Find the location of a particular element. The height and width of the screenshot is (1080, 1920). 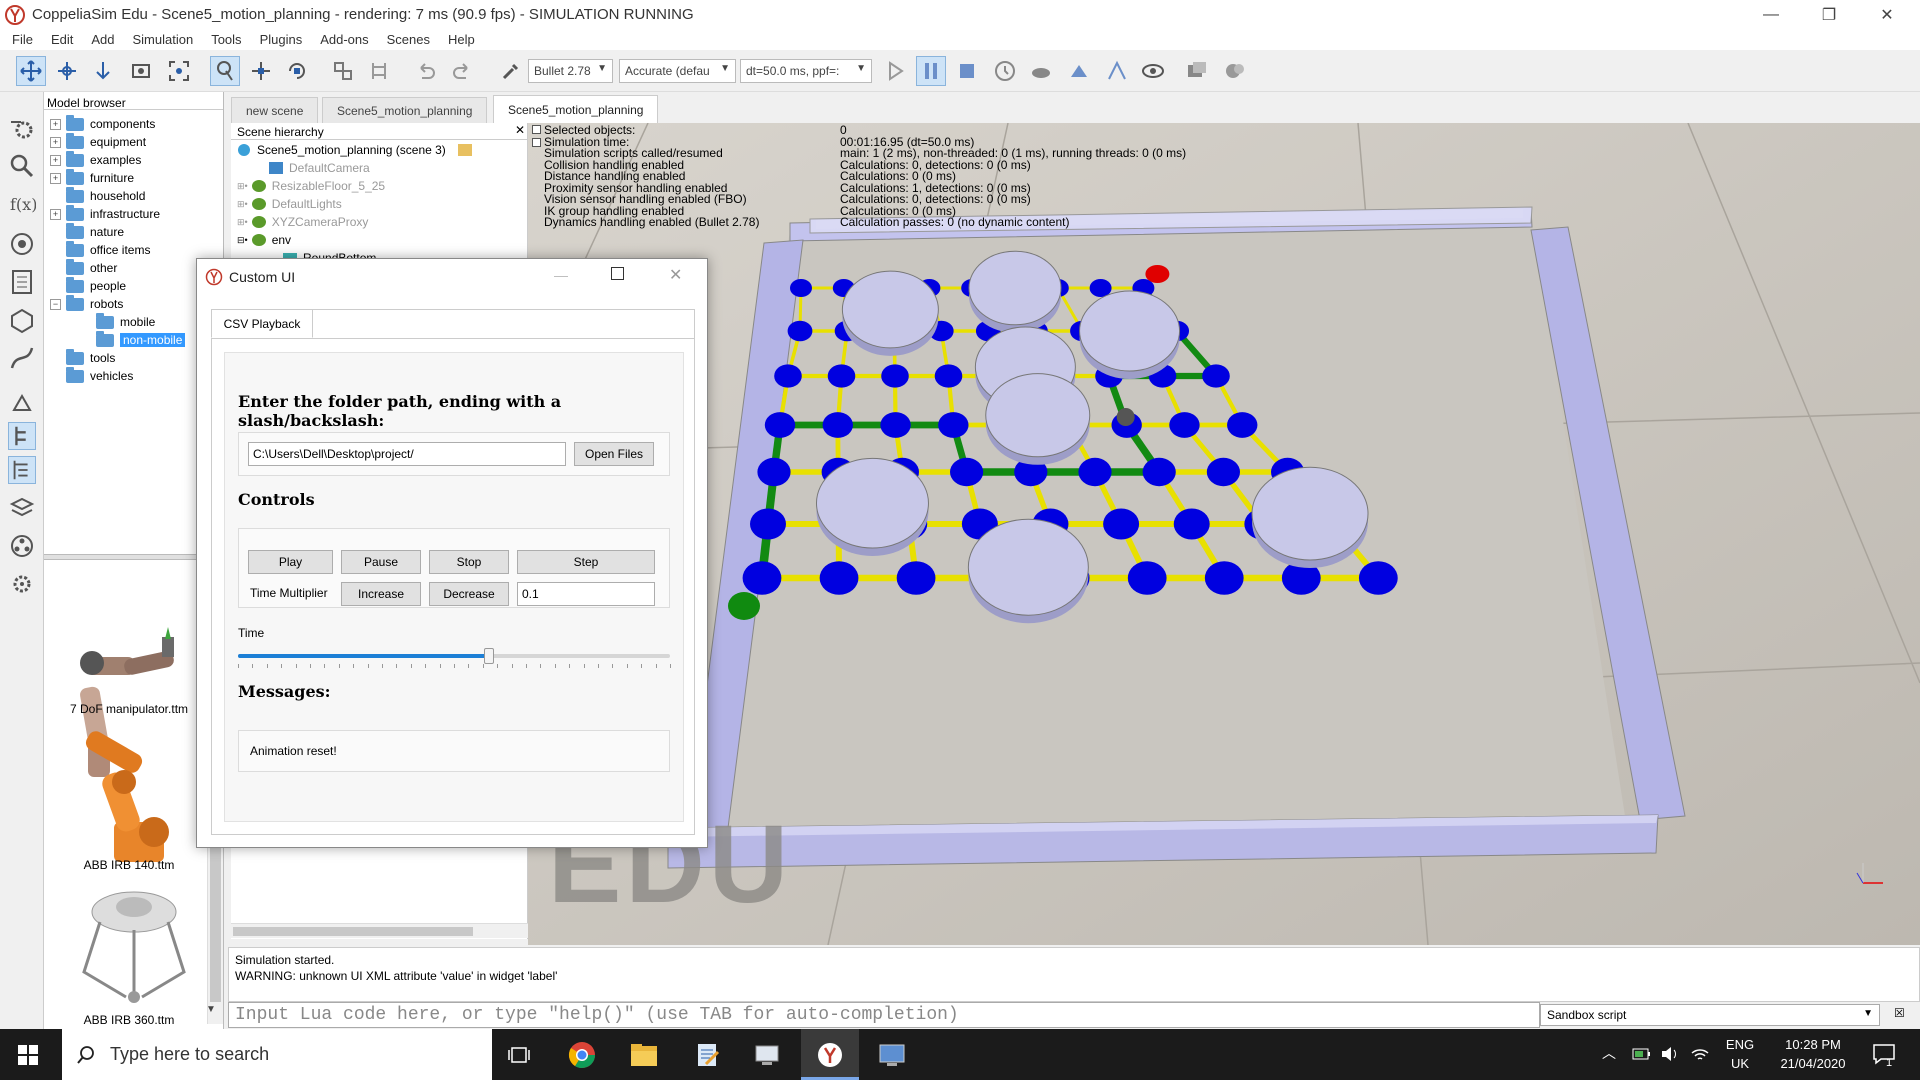

scroll-down-icon: ▼ is located at coordinates (214, 1015).